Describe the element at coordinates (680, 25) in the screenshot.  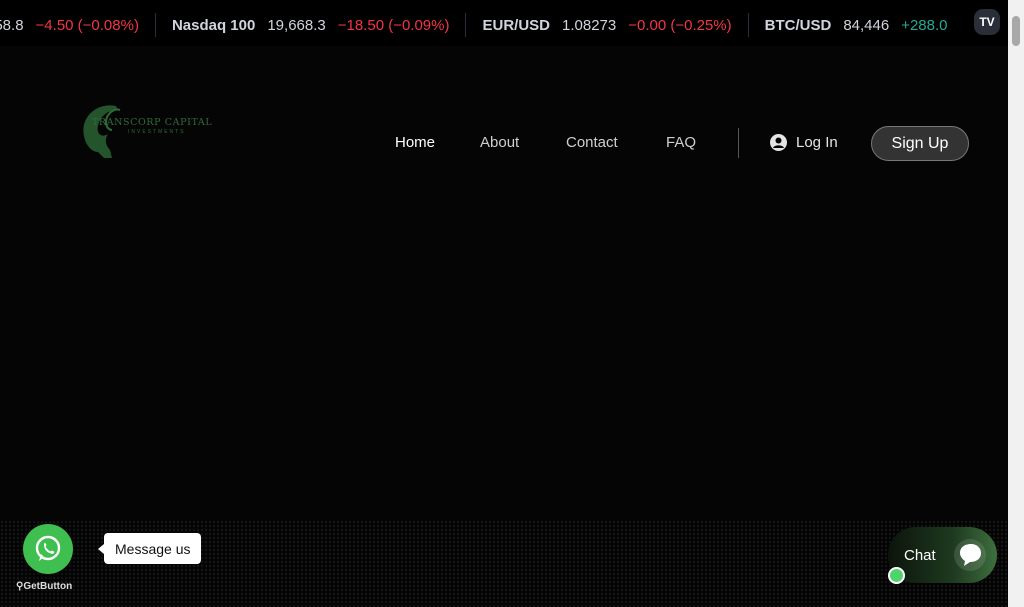
I see `ticker-change: −0.00 (−0.25%)` at that location.